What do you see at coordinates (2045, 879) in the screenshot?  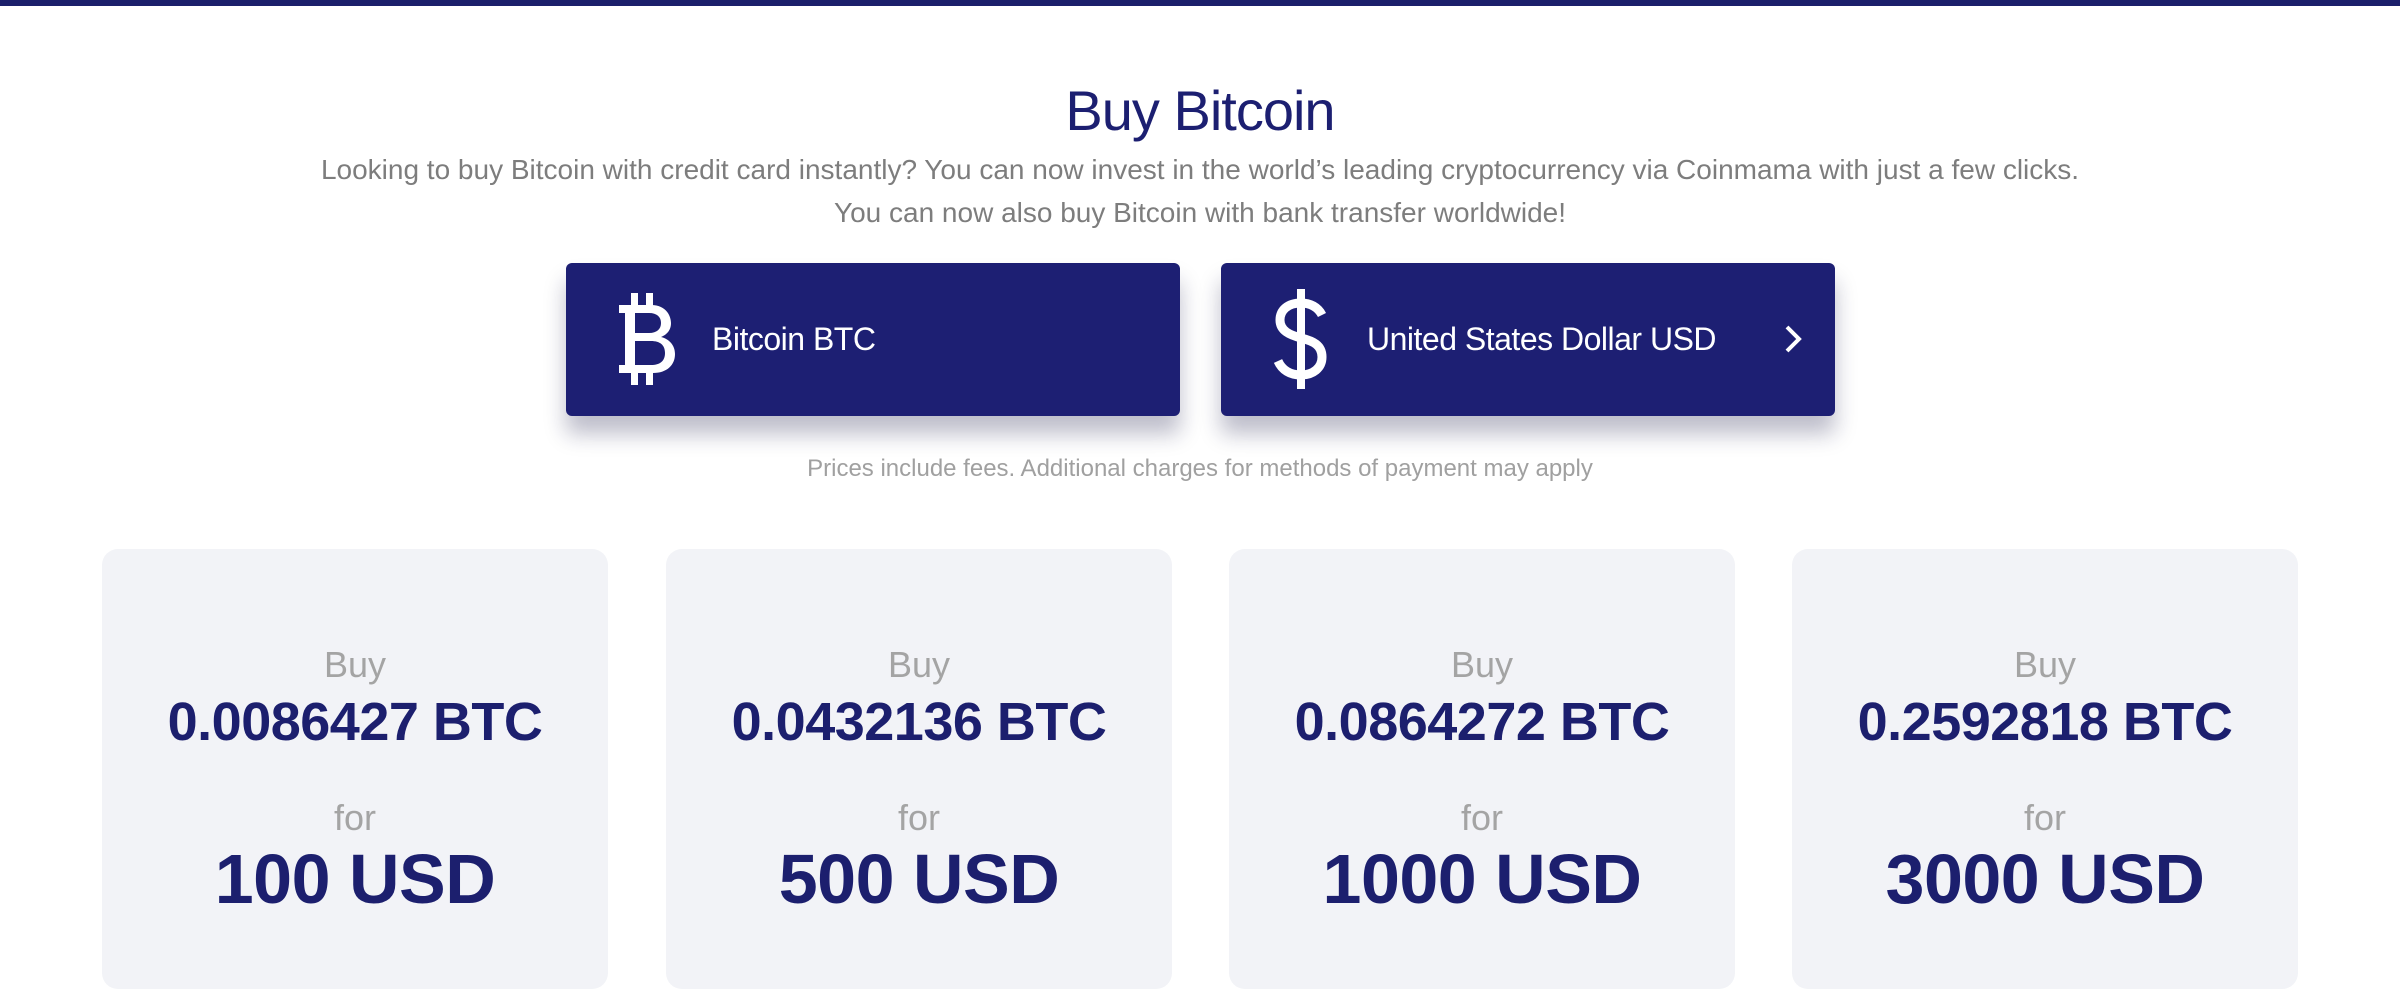 I see `offer-price: 3000 USD` at bounding box center [2045, 879].